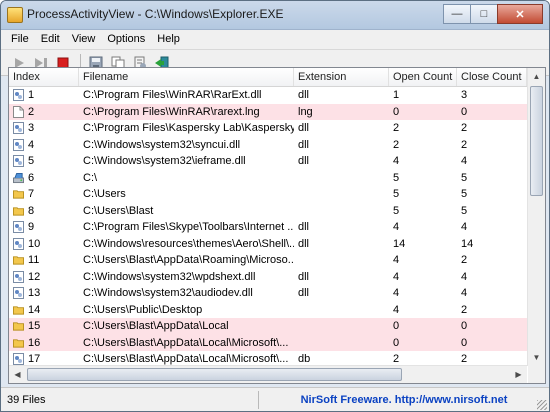  I want to click on scroll-left-icon: ◀, so click(17, 374).